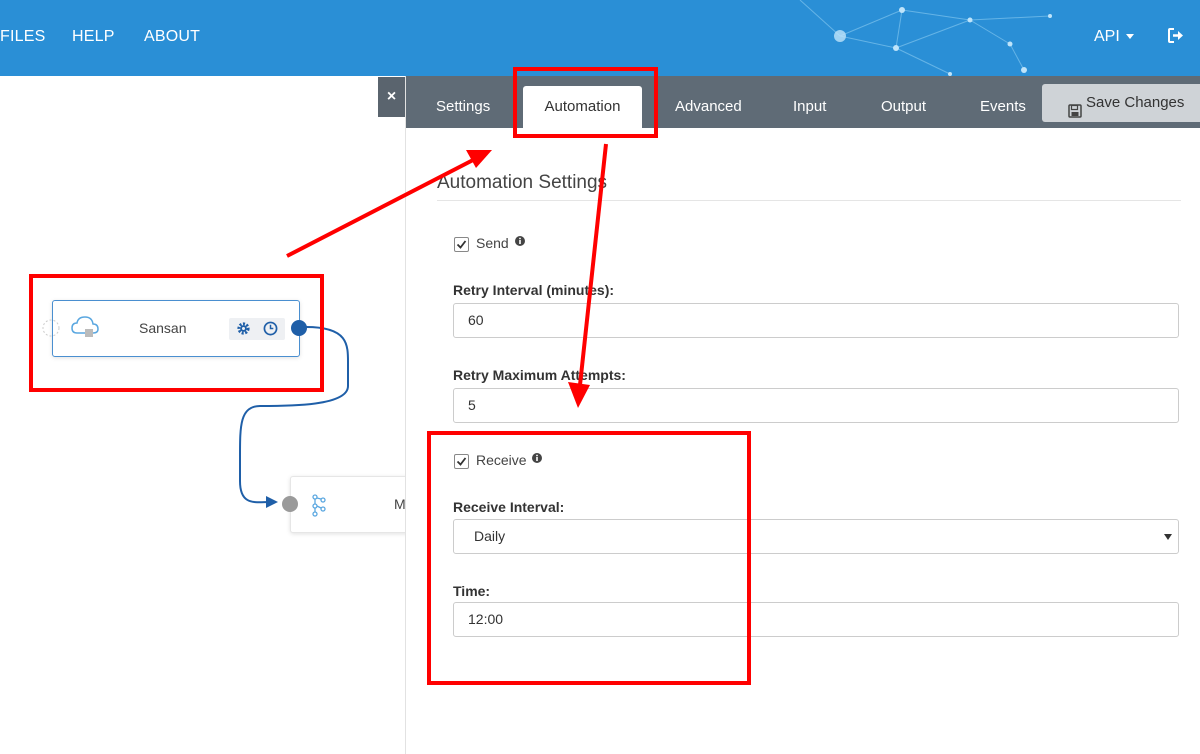 The image size is (1200, 754). What do you see at coordinates (708, 106) in the screenshot?
I see `tab-advanced: Advanced` at bounding box center [708, 106].